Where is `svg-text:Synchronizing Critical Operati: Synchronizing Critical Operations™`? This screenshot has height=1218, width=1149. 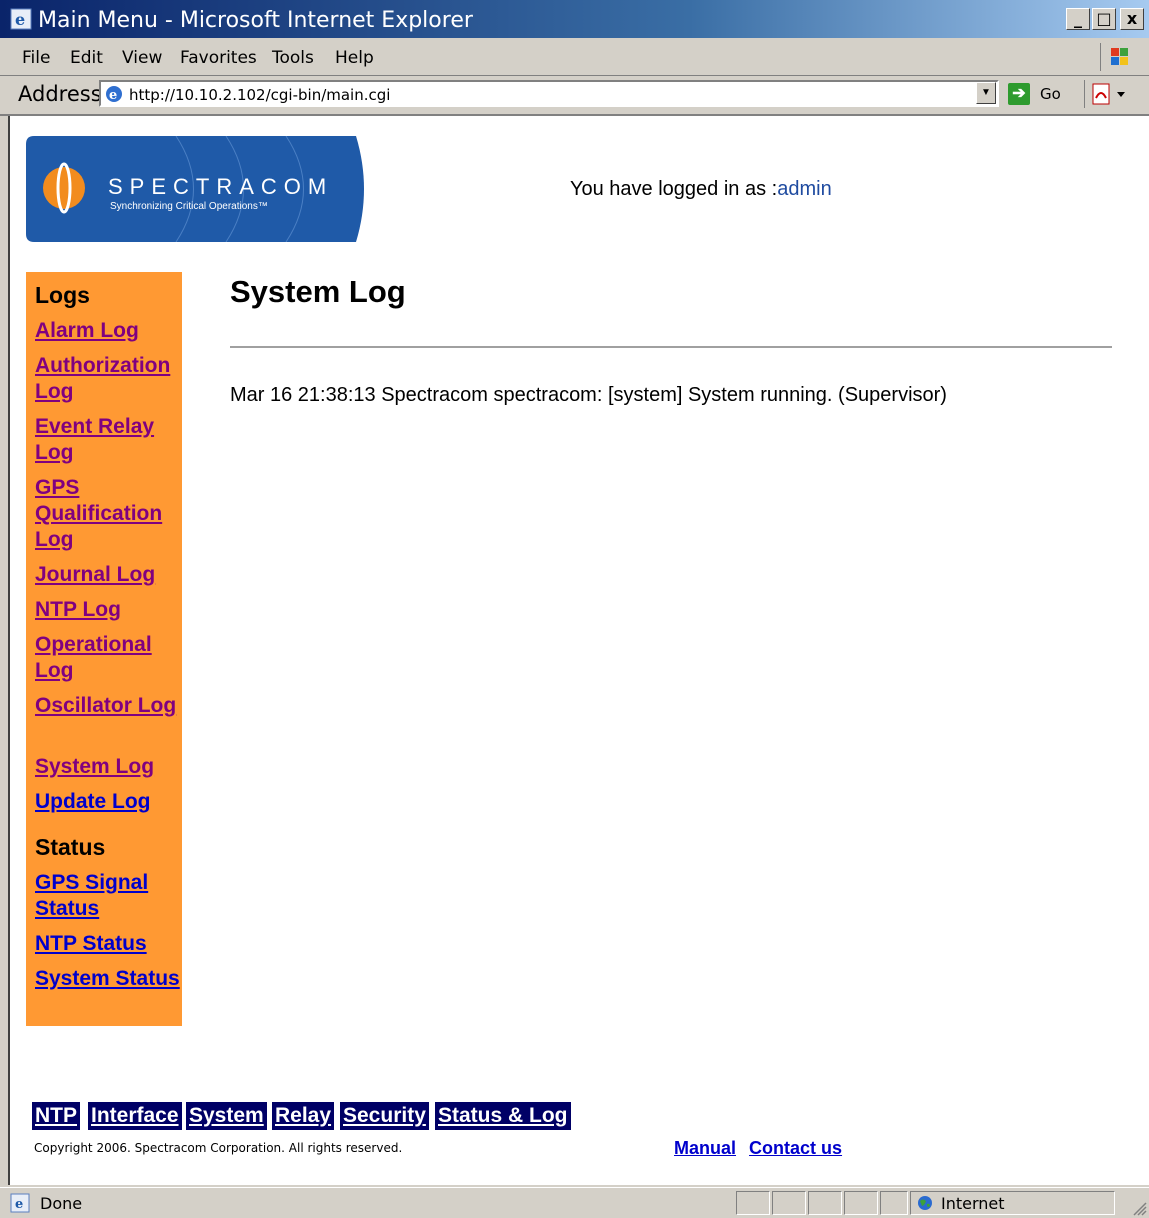 svg-text:Synchronizing Critical Operati: Synchronizing Critical Operations™ is located at coordinates (189, 206).